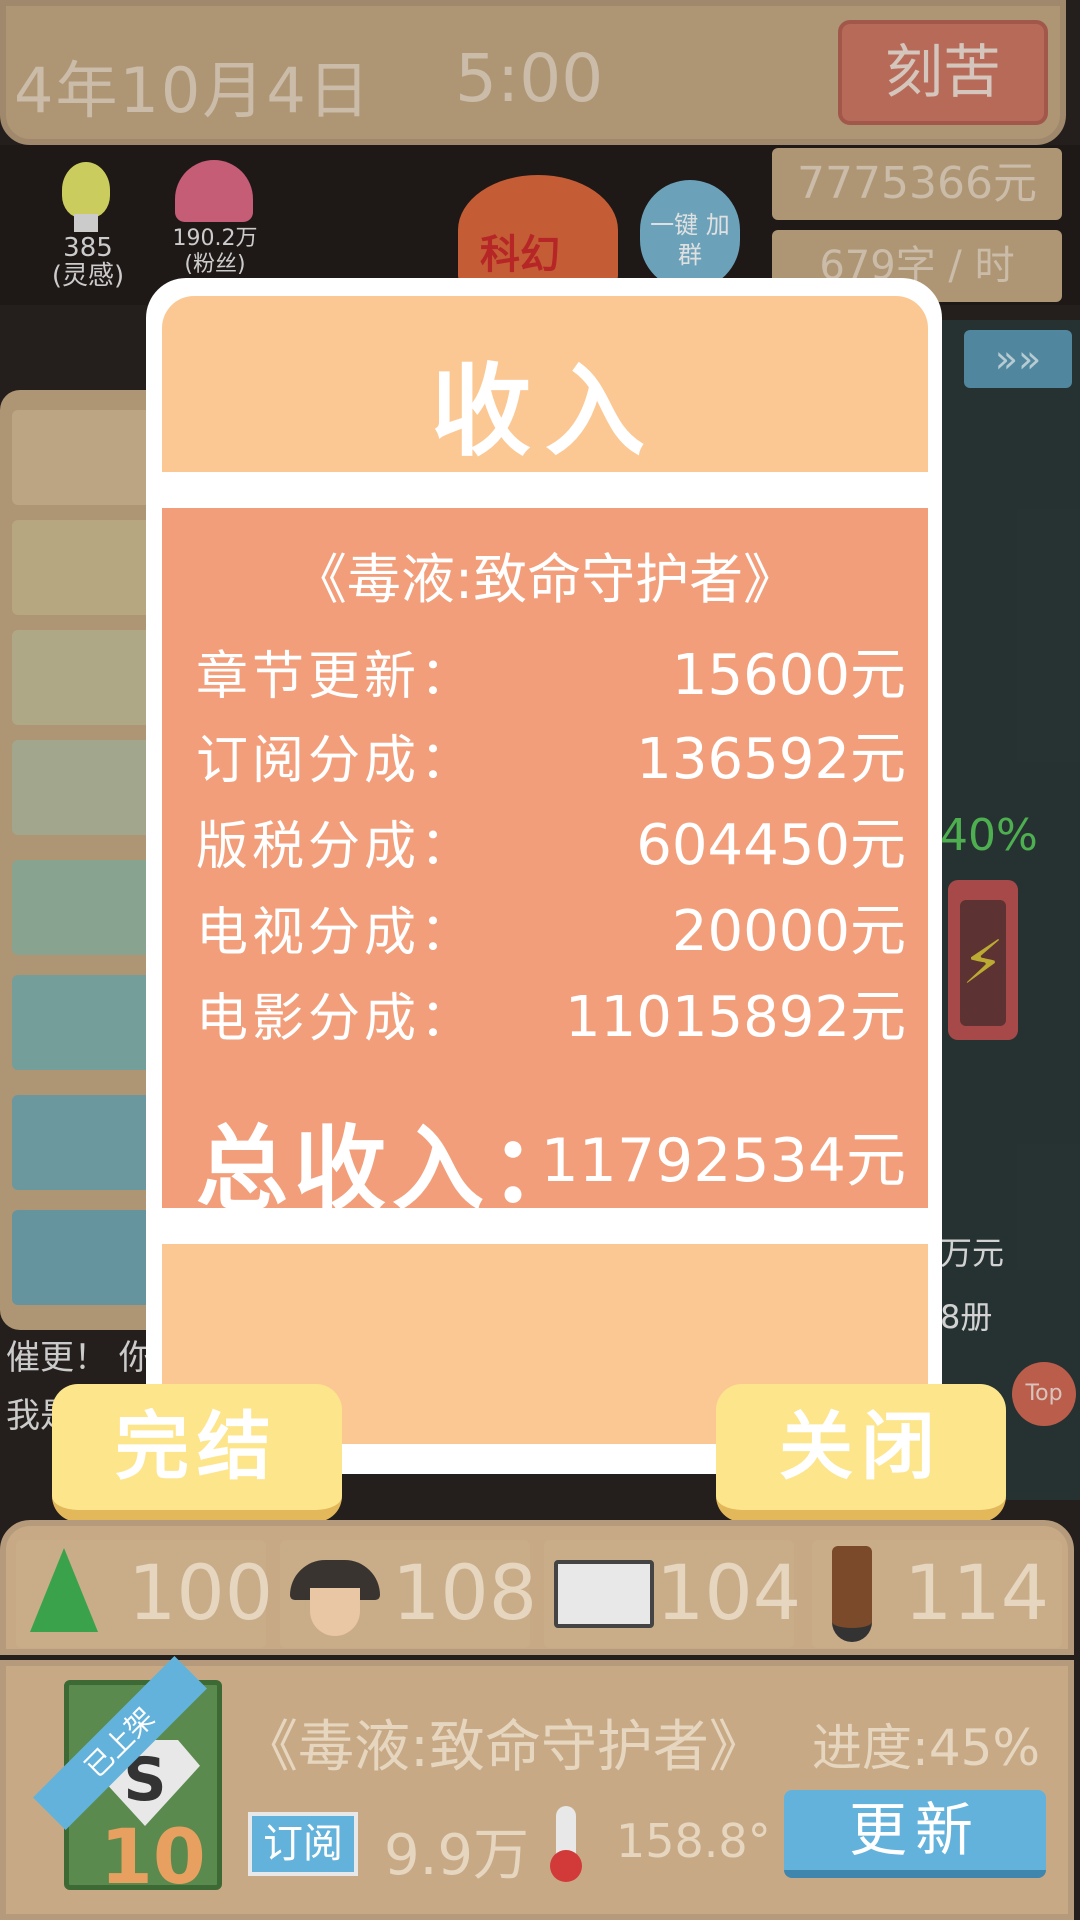  Describe the element at coordinates (503, 1747) in the screenshot. I see `book-title: 《毒液:致命守护者》` at that location.